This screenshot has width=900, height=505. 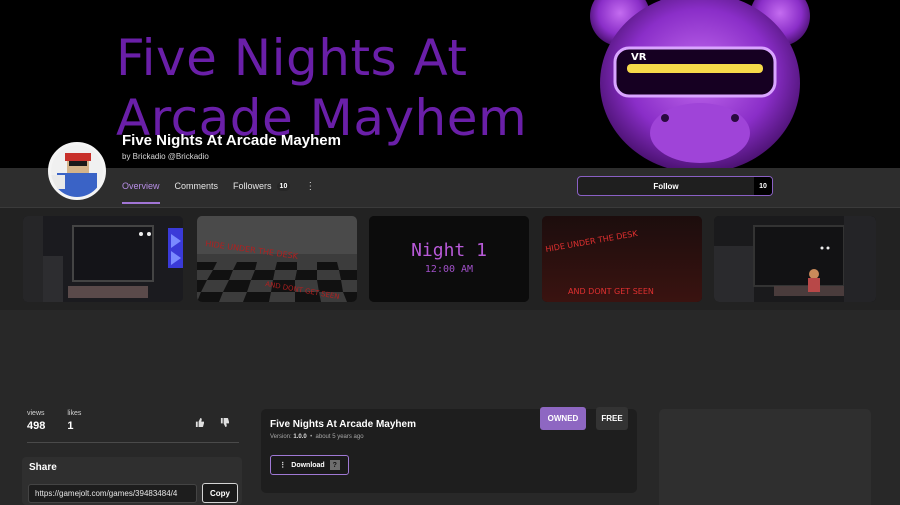 What do you see at coordinates (220, 493) in the screenshot?
I see `copy-button: Copy` at bounding box center [220, 493].